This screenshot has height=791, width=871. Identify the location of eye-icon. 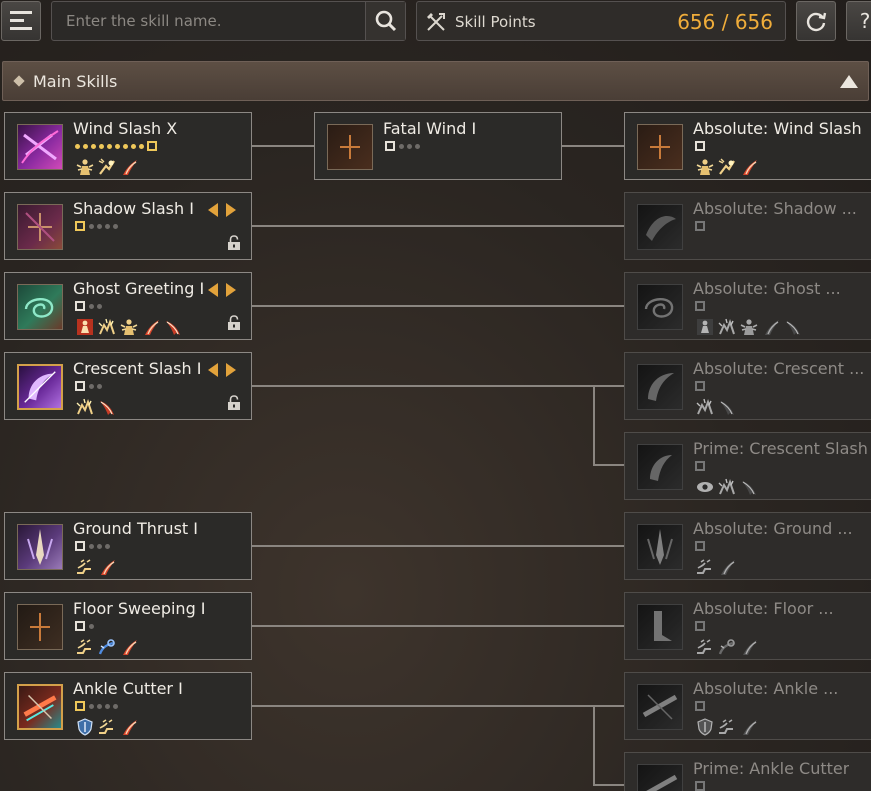
(705, 487).